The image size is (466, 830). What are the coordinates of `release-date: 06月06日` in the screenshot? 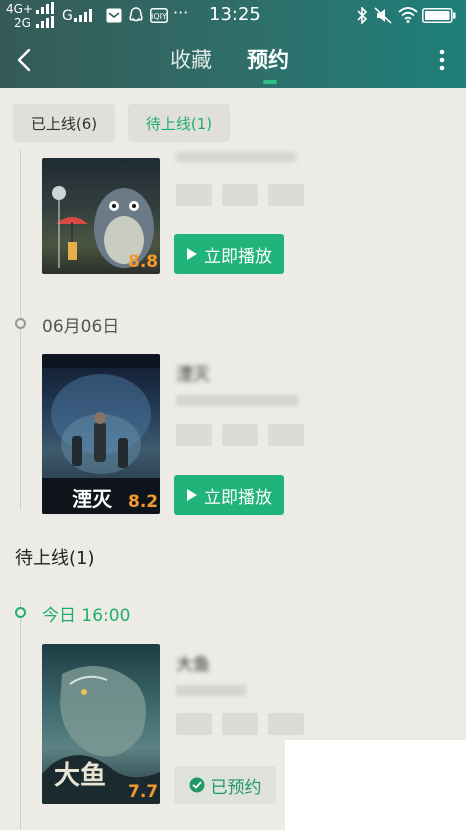 It's located at (81, 327).